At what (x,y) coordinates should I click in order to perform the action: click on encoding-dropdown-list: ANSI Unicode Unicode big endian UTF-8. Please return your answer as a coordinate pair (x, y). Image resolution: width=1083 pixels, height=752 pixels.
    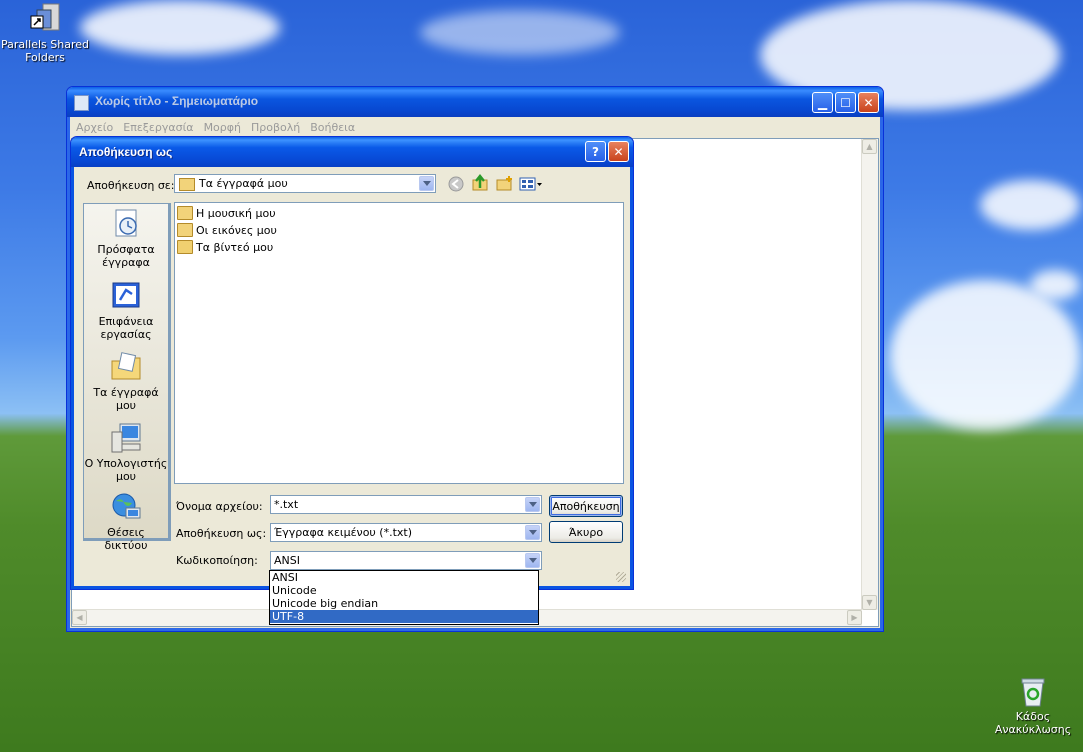
    Looking at the image, I should click on (404, 597).